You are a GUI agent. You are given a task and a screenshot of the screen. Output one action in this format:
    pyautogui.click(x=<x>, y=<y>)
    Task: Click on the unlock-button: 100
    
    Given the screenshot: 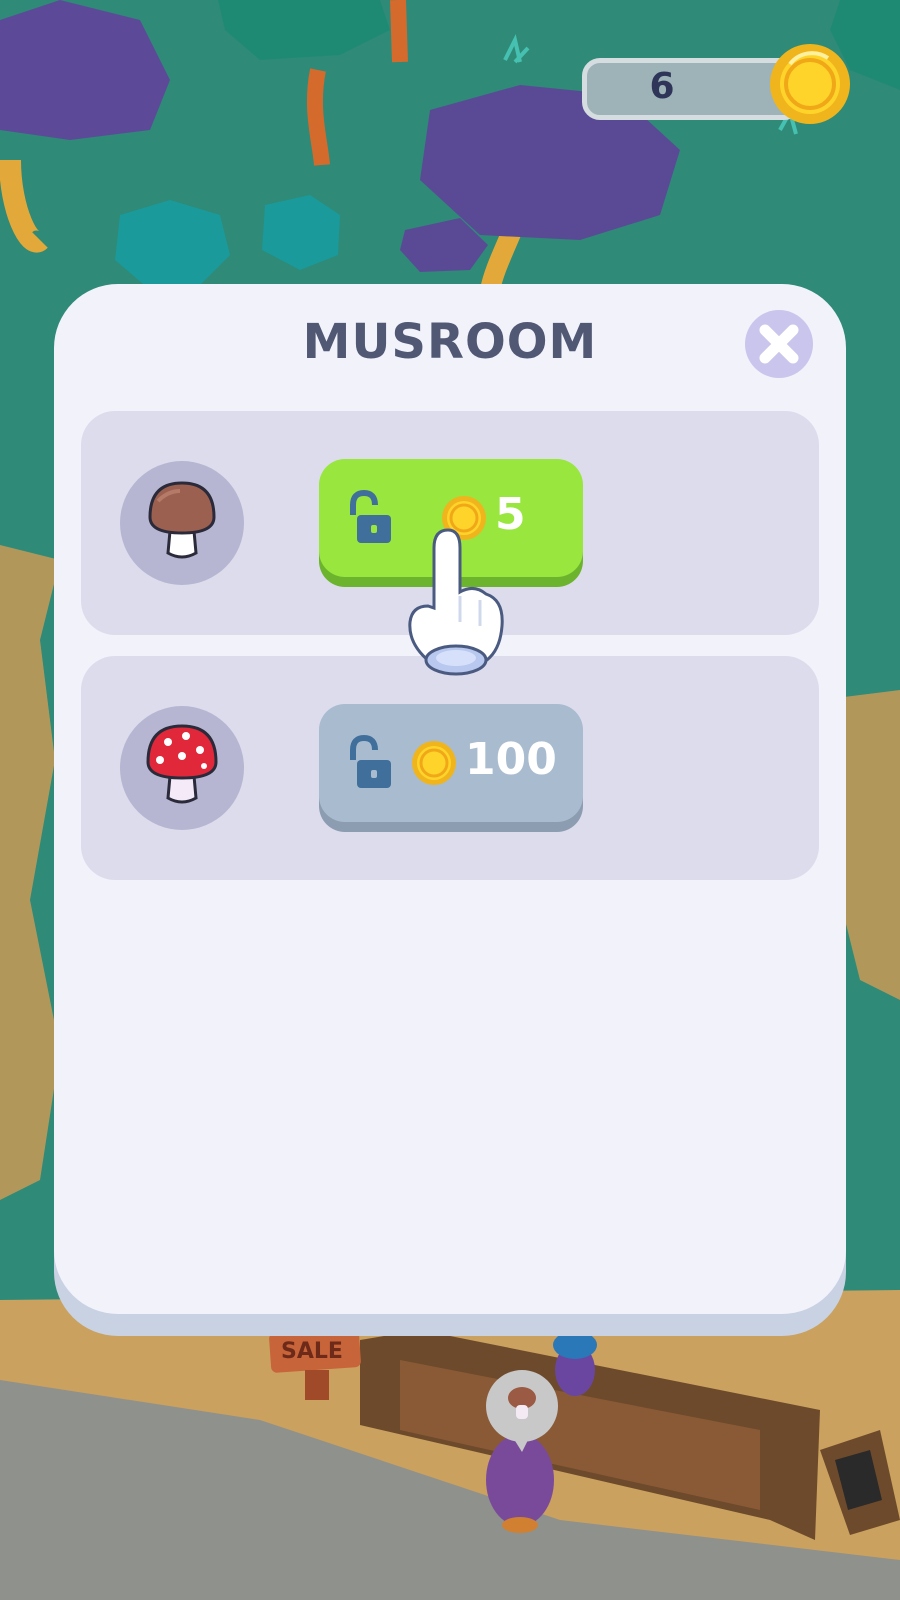 What is the action you would take?
    pyautogui.click(x=451, y=768)
    